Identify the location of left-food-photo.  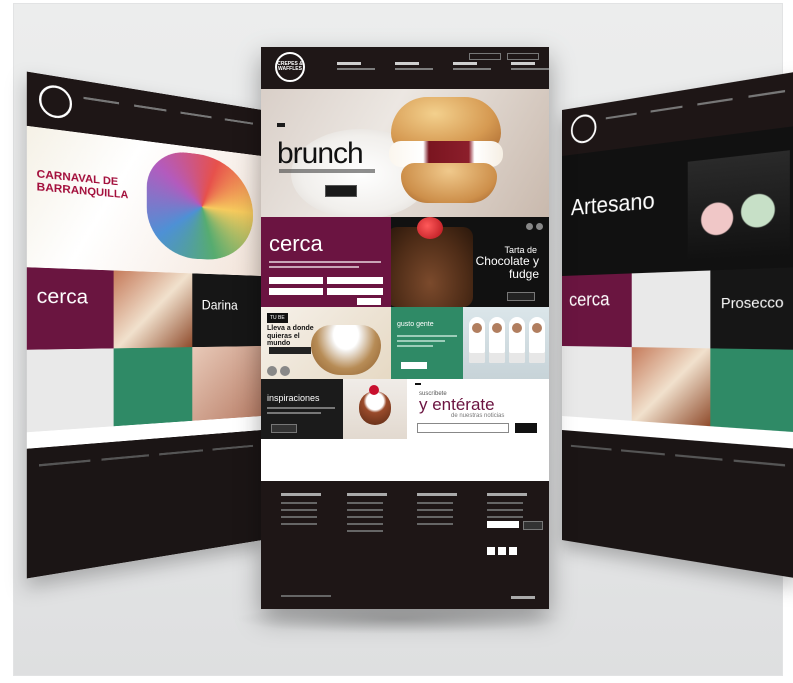
(153, 309).